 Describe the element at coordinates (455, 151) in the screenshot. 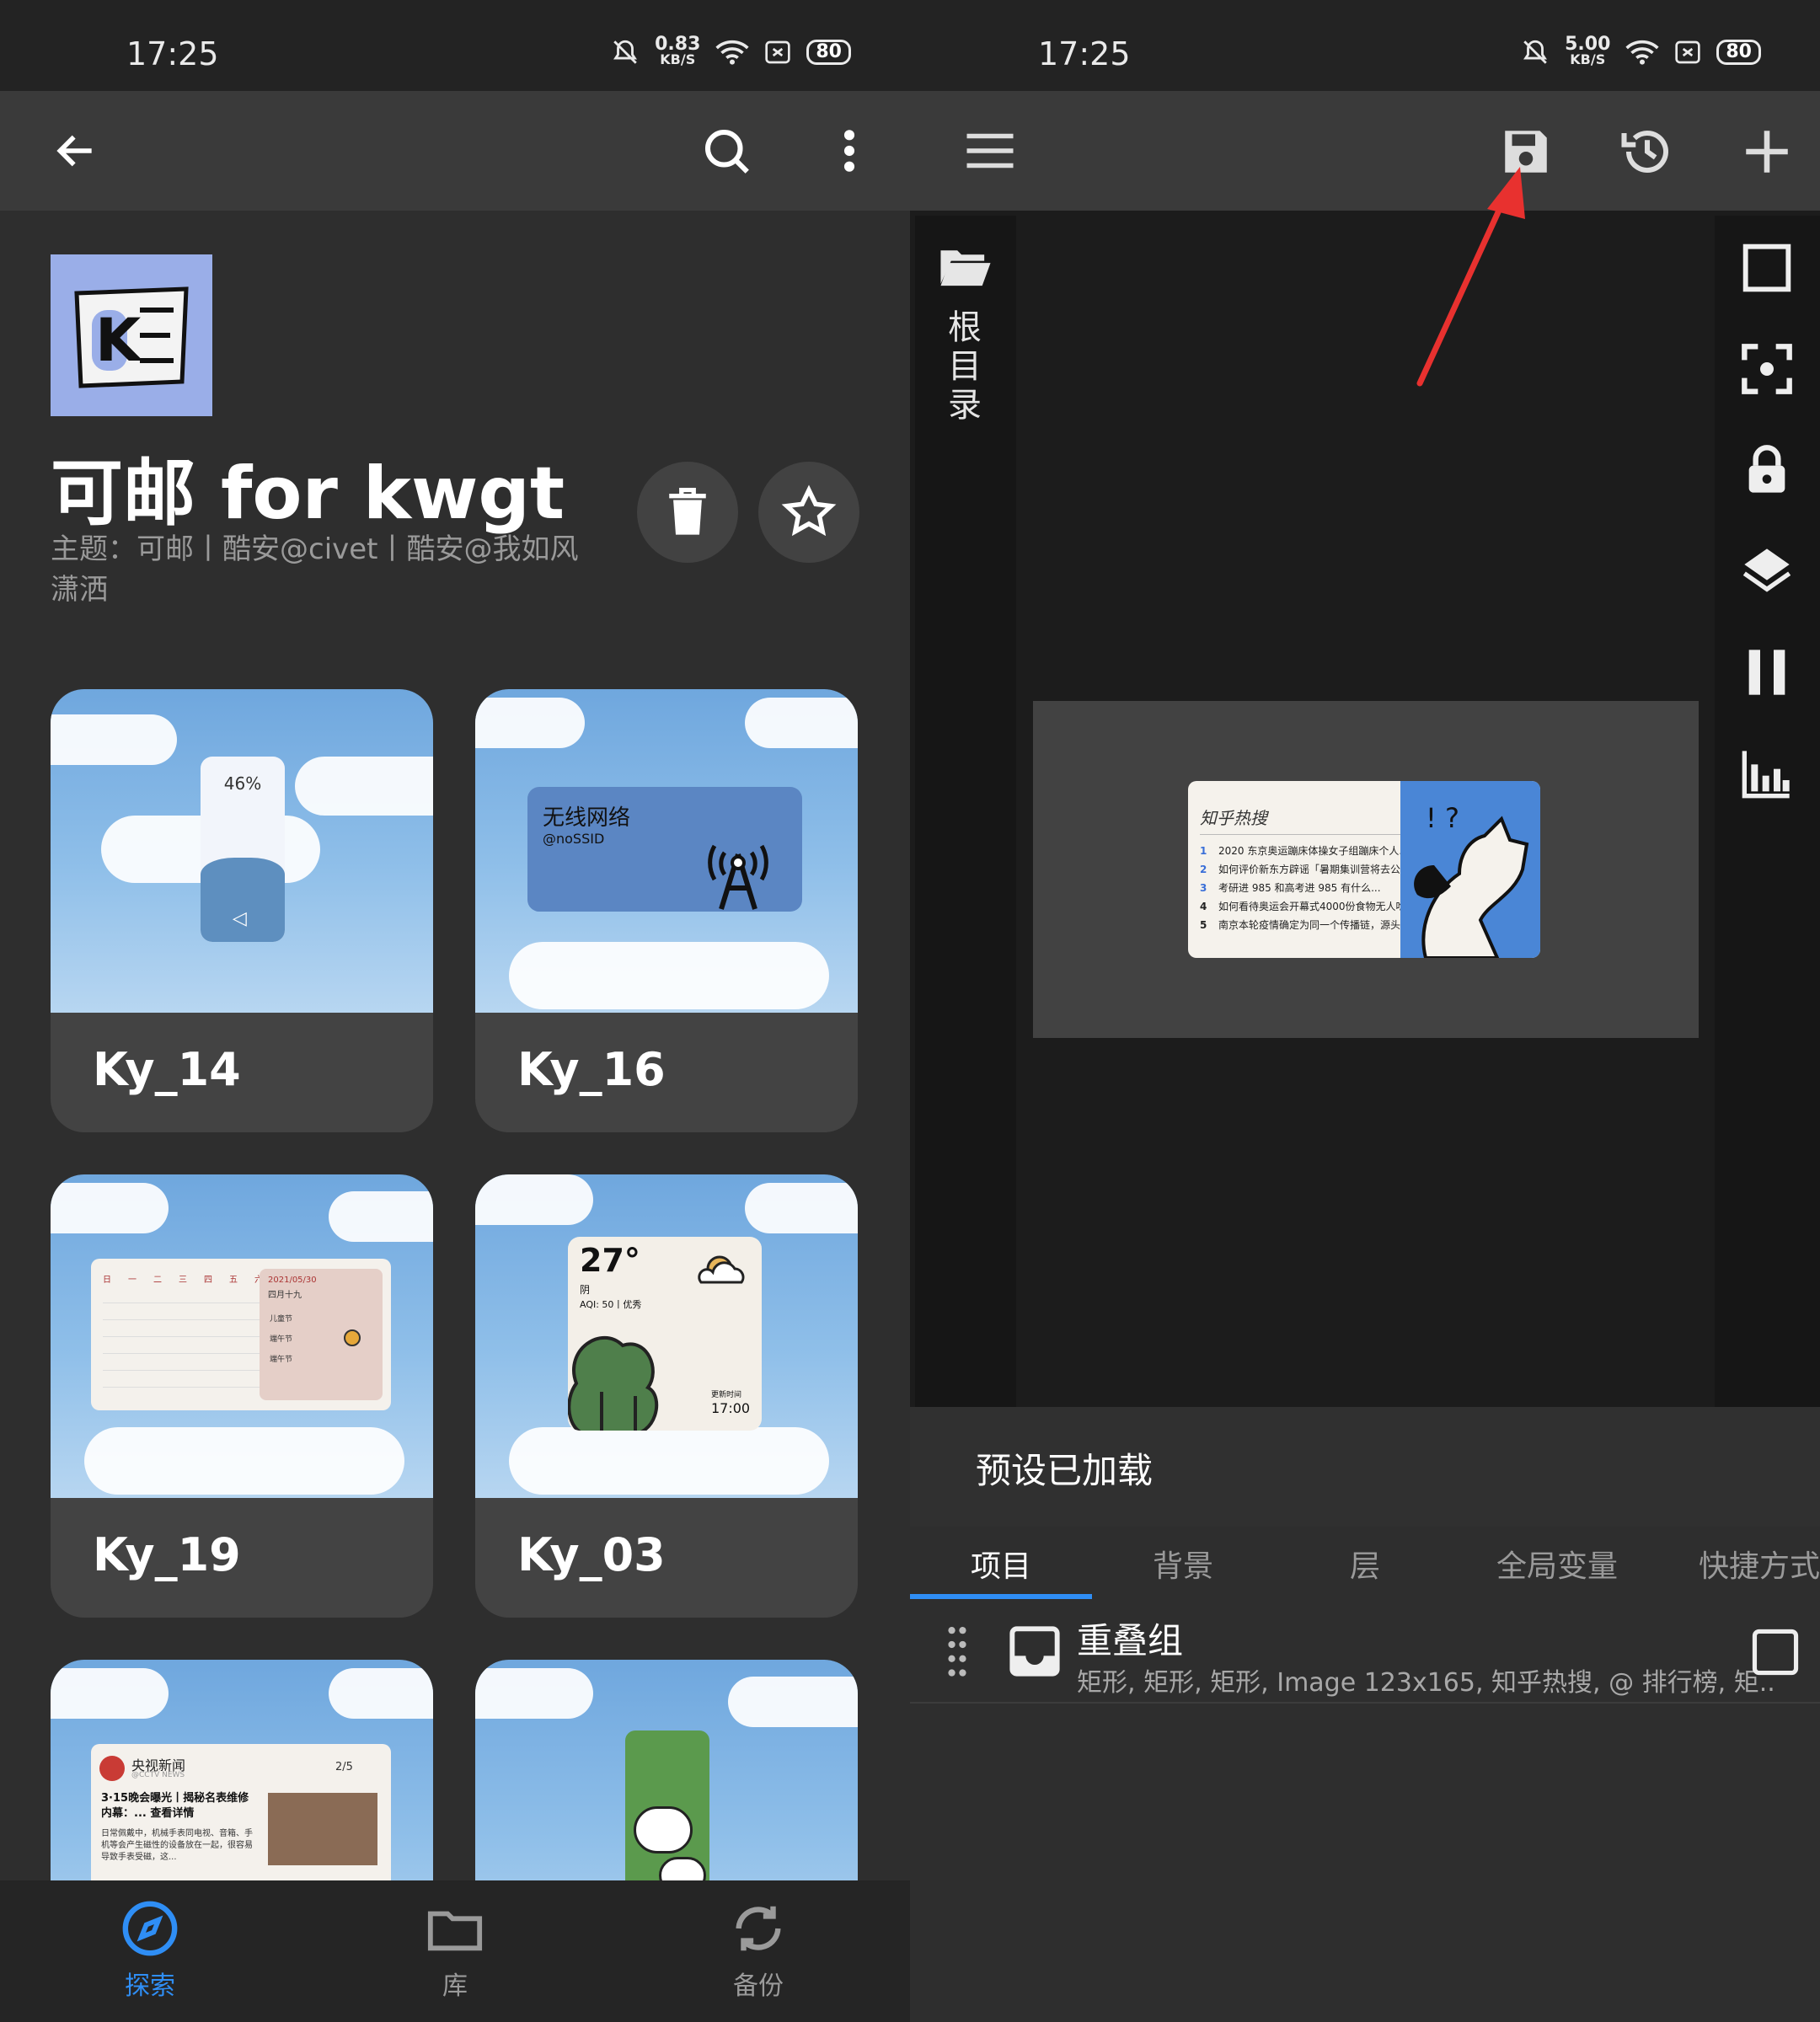

I see `top-app-bar` at that location.